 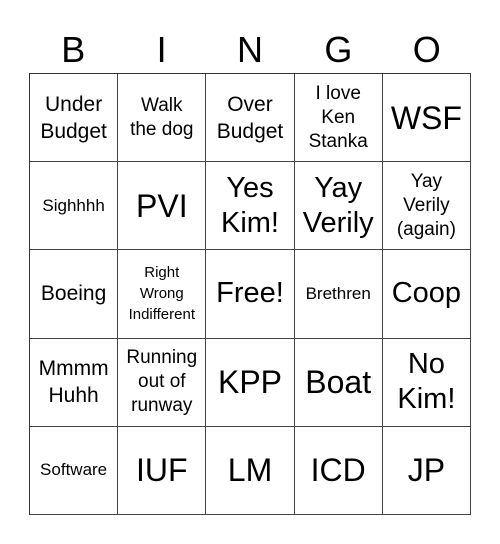 I want to click on cell-label: Yay Verily, so click(x=338, y=205).